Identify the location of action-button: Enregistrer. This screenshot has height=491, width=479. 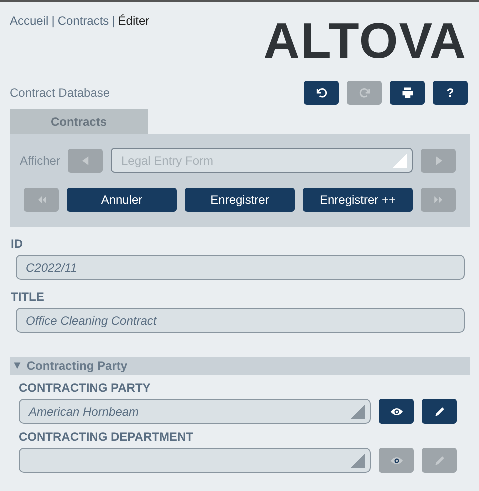
(240, 200).